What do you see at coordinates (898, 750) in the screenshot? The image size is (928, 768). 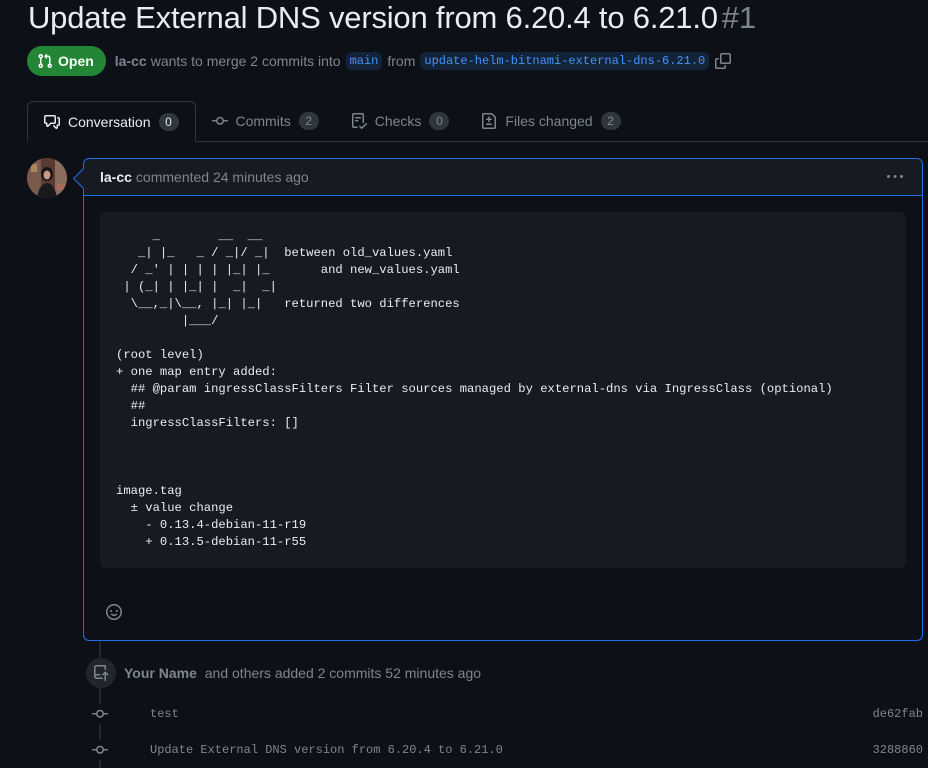 I see `commit-sha: 3288860` at bounding box center [898, 750].